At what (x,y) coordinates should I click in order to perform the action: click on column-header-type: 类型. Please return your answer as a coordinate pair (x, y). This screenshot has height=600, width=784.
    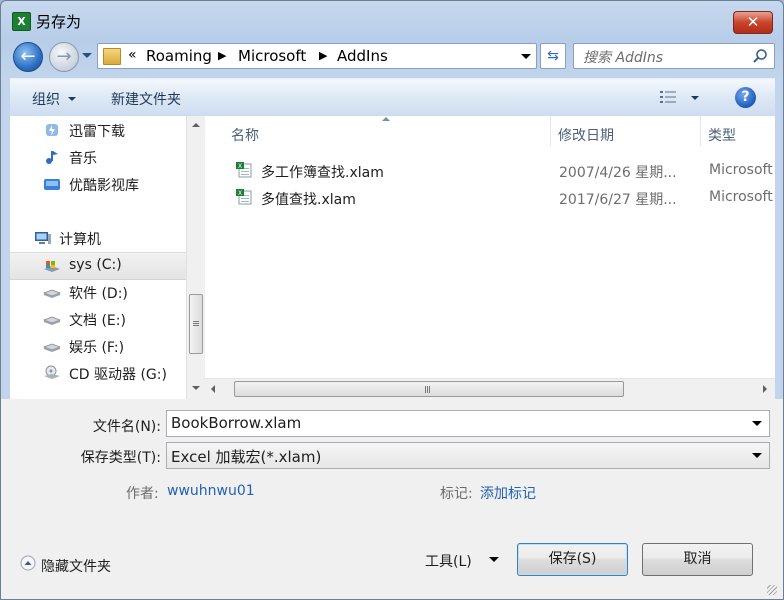
    Looking at the image, I should click on (722, 140).